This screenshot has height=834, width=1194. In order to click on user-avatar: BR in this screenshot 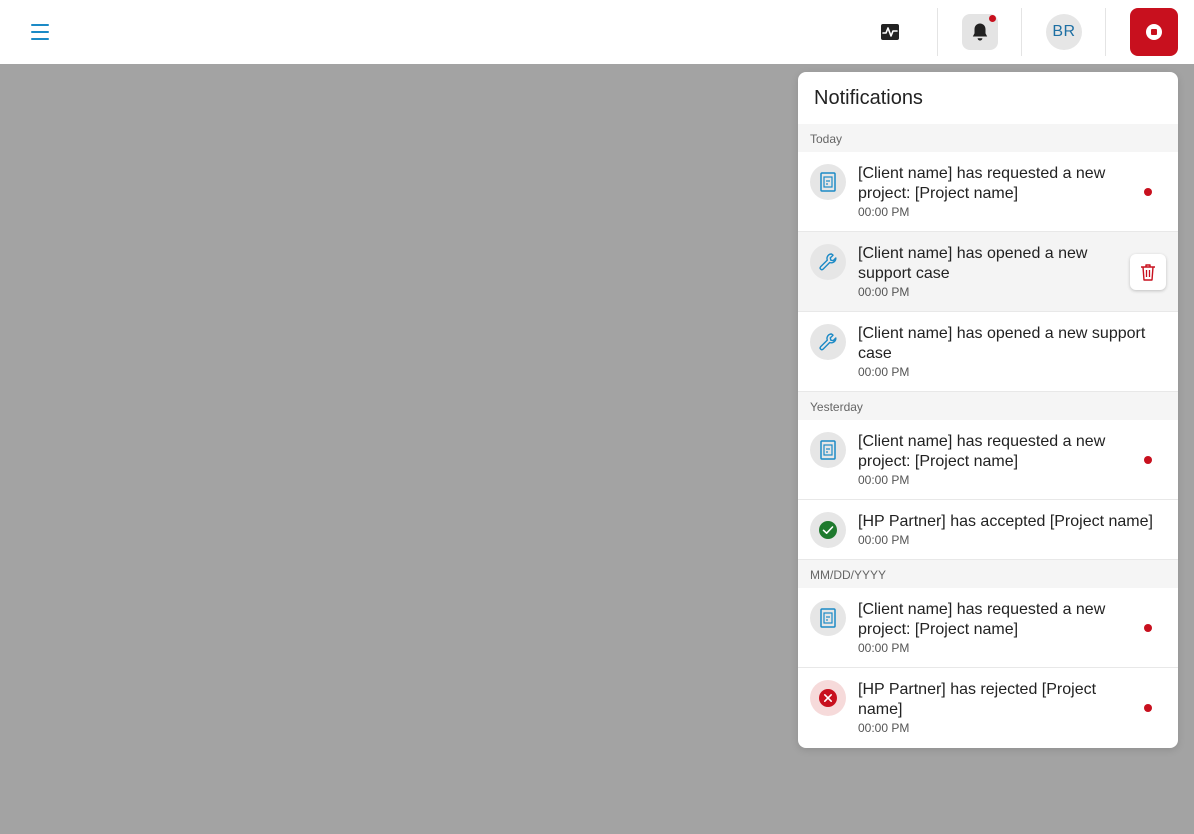, I will do `click(1064, 32)`.